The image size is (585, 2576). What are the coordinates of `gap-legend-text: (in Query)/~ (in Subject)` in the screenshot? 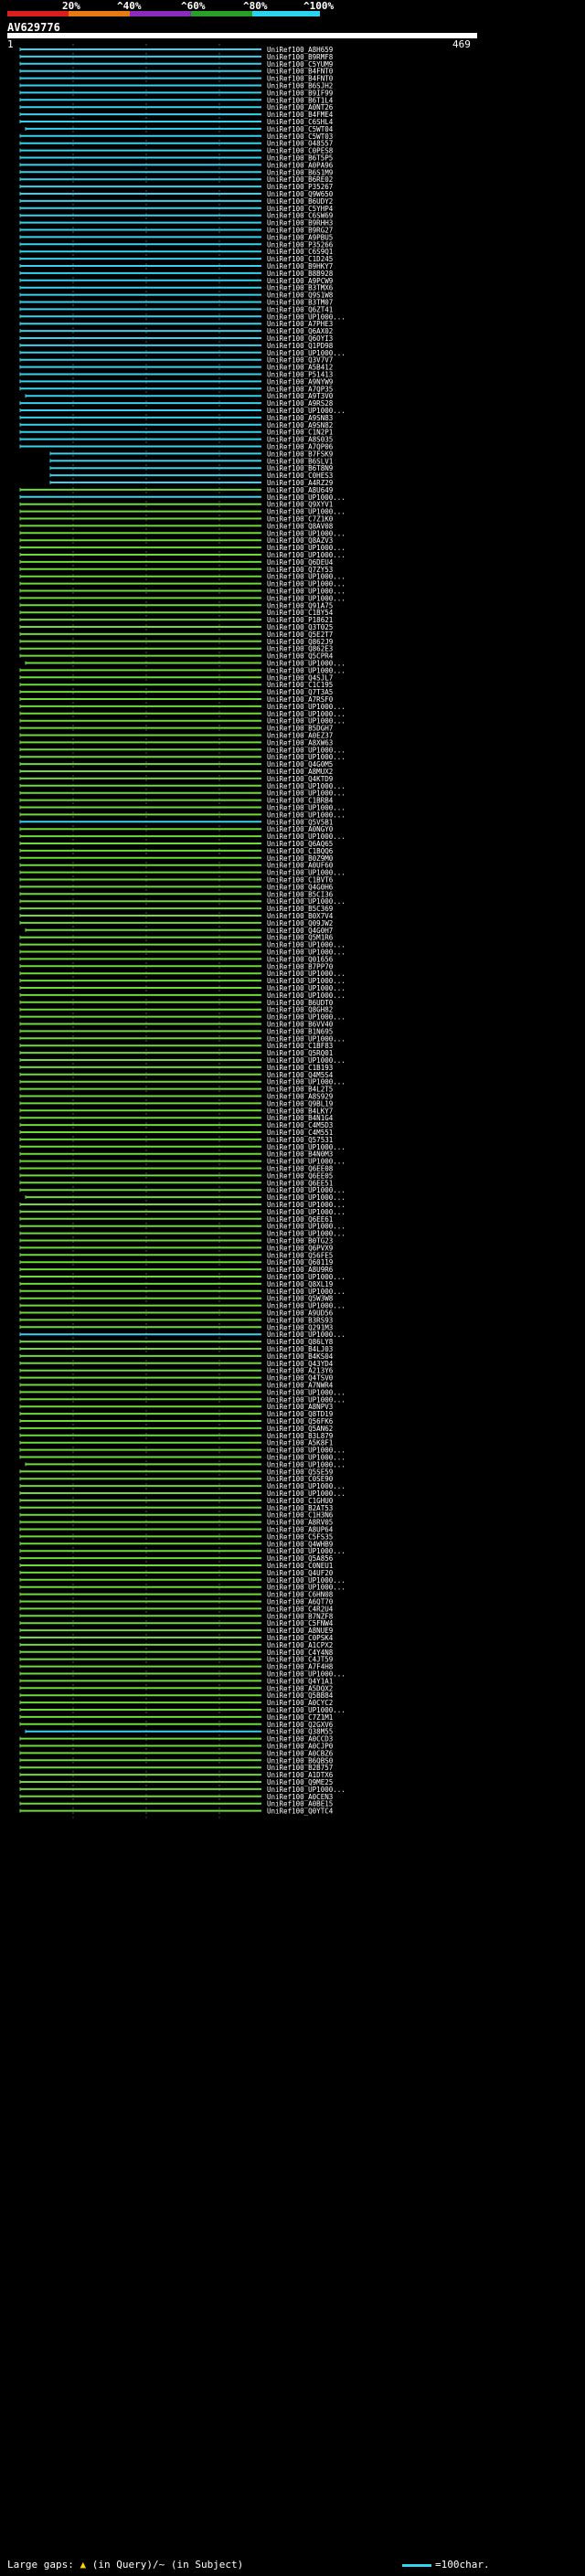 It's located at (168, 2565).